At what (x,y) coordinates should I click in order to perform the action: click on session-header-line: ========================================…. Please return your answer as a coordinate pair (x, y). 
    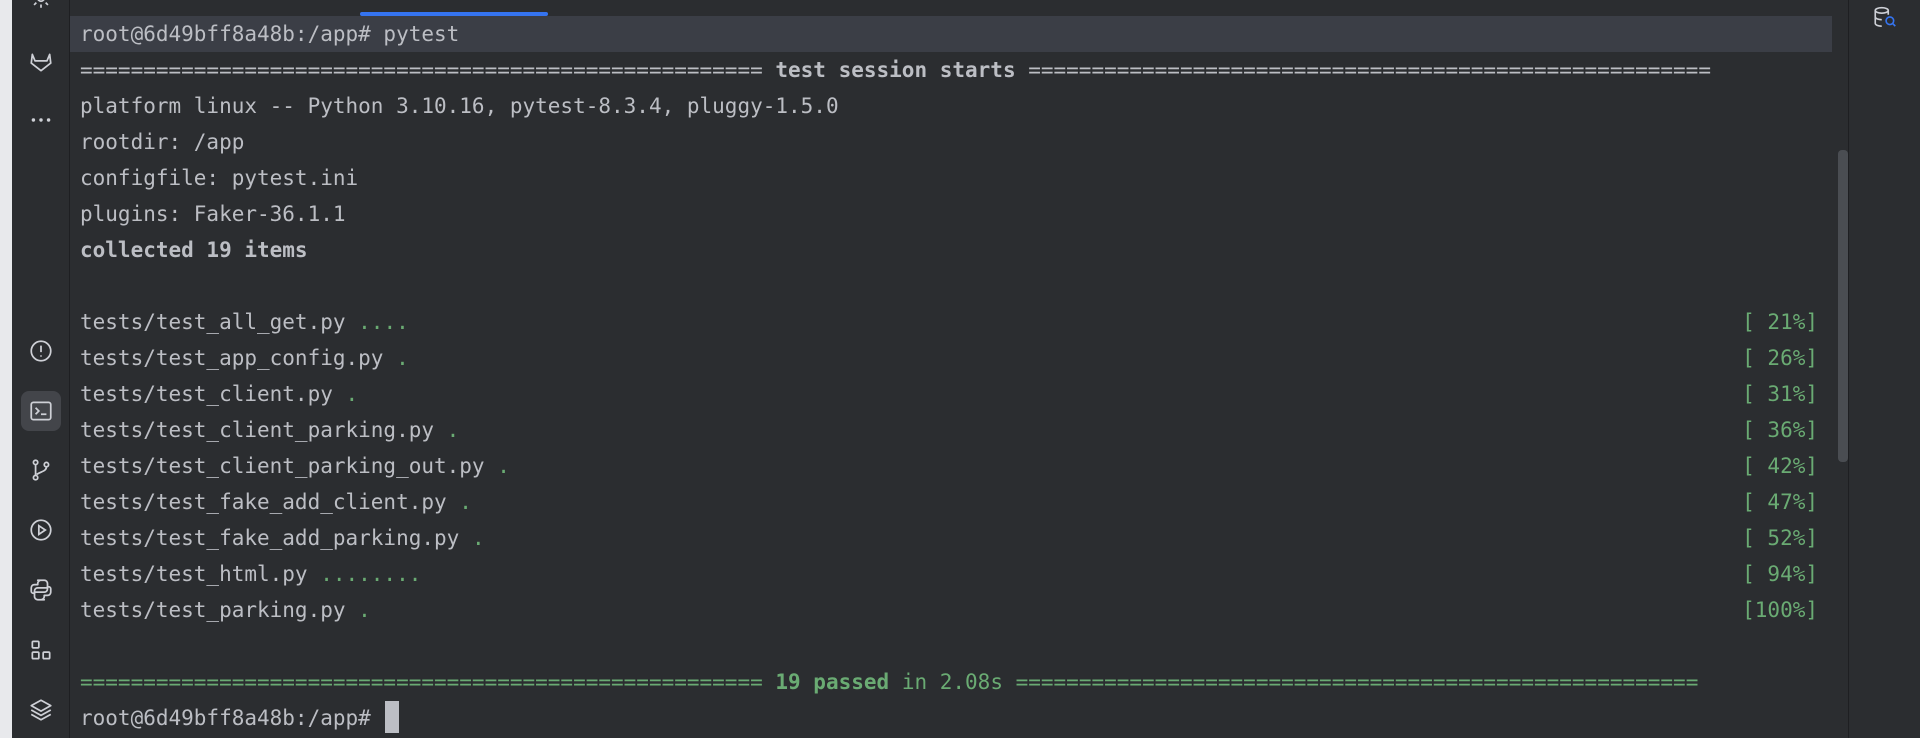
    Looking at the image, I should click on (951, 70).